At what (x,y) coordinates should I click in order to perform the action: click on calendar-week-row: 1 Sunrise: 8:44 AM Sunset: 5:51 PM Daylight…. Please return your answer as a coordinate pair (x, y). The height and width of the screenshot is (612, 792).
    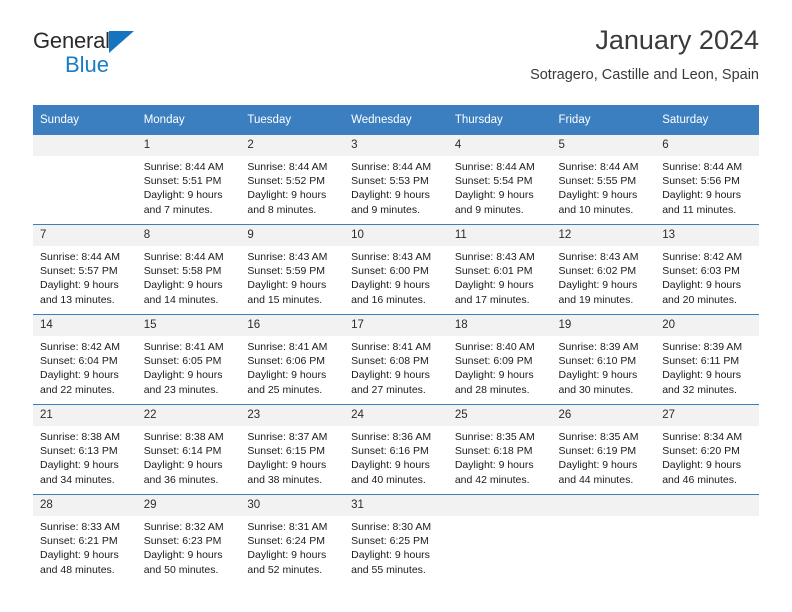
    Looking at the image, I should click on (396, 180).